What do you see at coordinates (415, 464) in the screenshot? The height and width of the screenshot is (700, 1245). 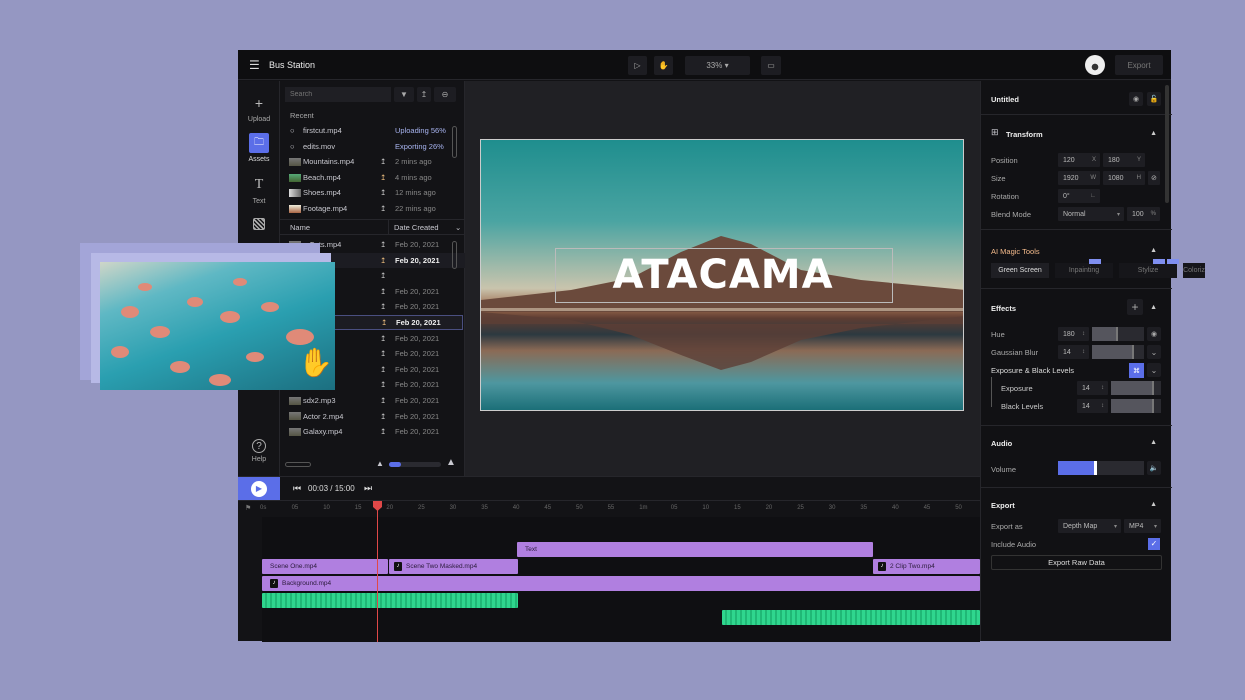 I see `thumbnail-size-slider` at bounding box center [415, 464].